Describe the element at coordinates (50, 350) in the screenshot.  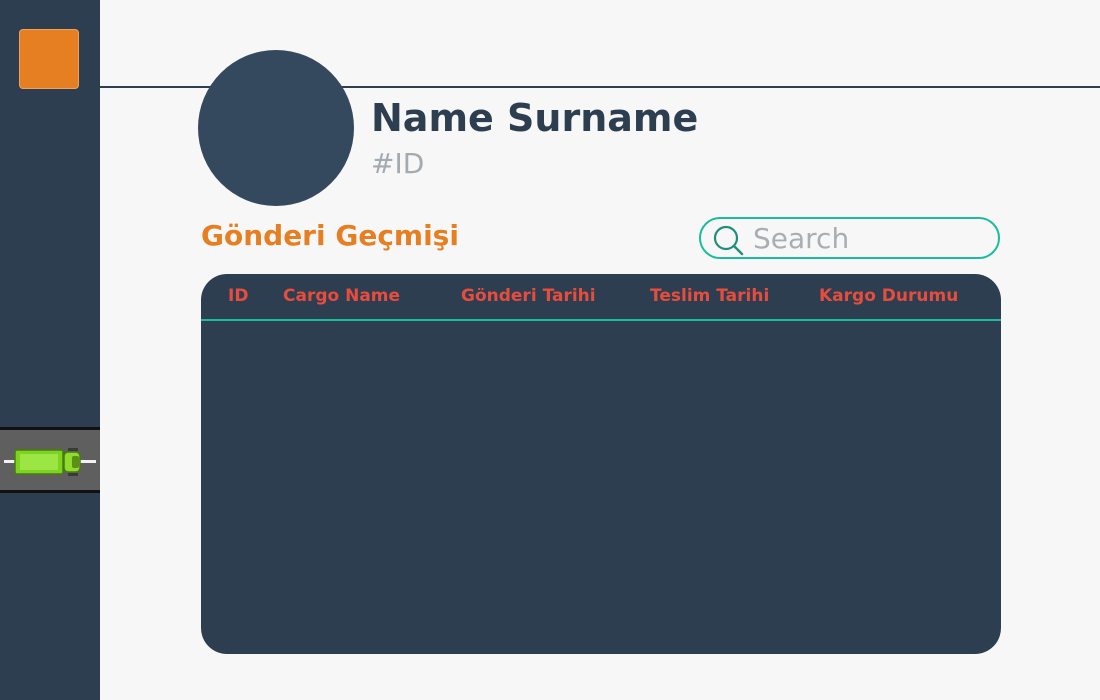
I see `sidebar` at that location.